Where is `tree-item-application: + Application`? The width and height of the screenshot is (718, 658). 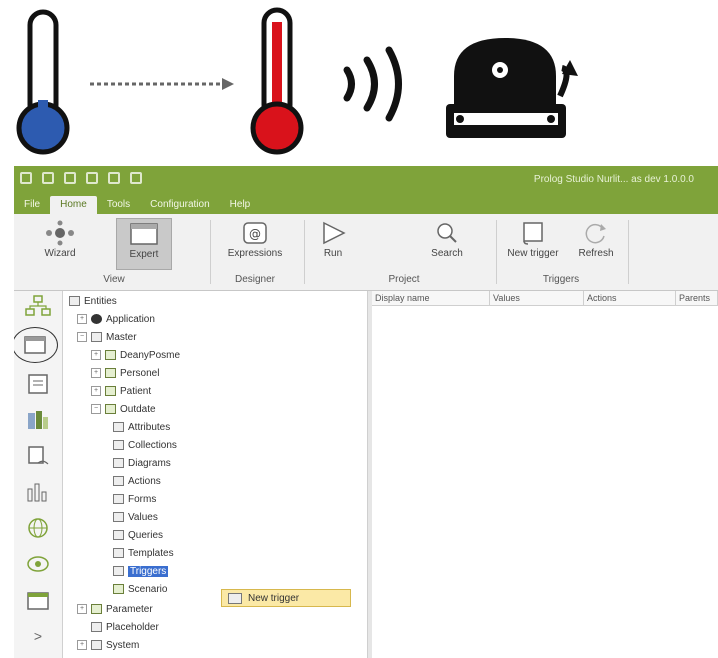
tree-item-application: + Application is located at coordinates (116, 319).